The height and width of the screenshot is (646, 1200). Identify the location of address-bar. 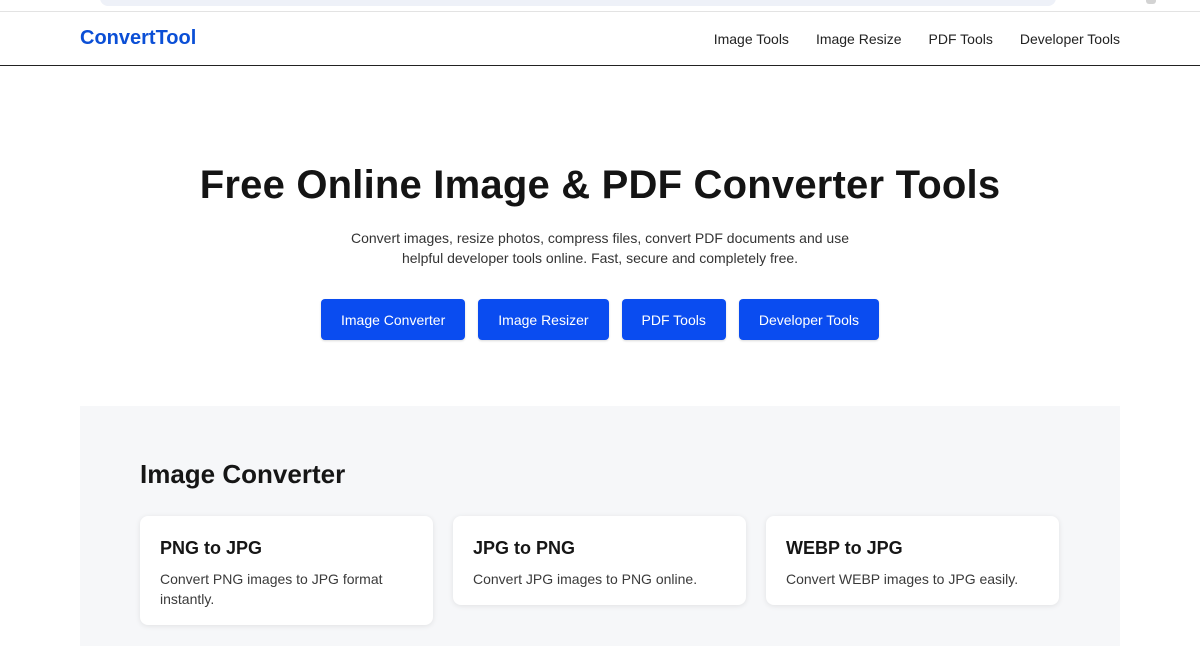
(578, 3).